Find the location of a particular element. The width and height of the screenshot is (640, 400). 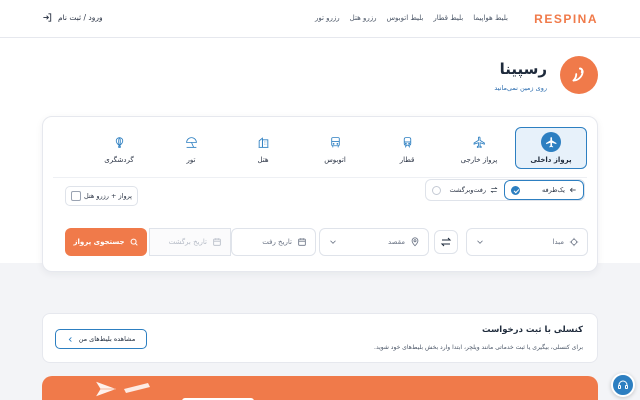

view-my-tickets-button: مشاهده بلیط‌های من is located at coordinates (101, 339).